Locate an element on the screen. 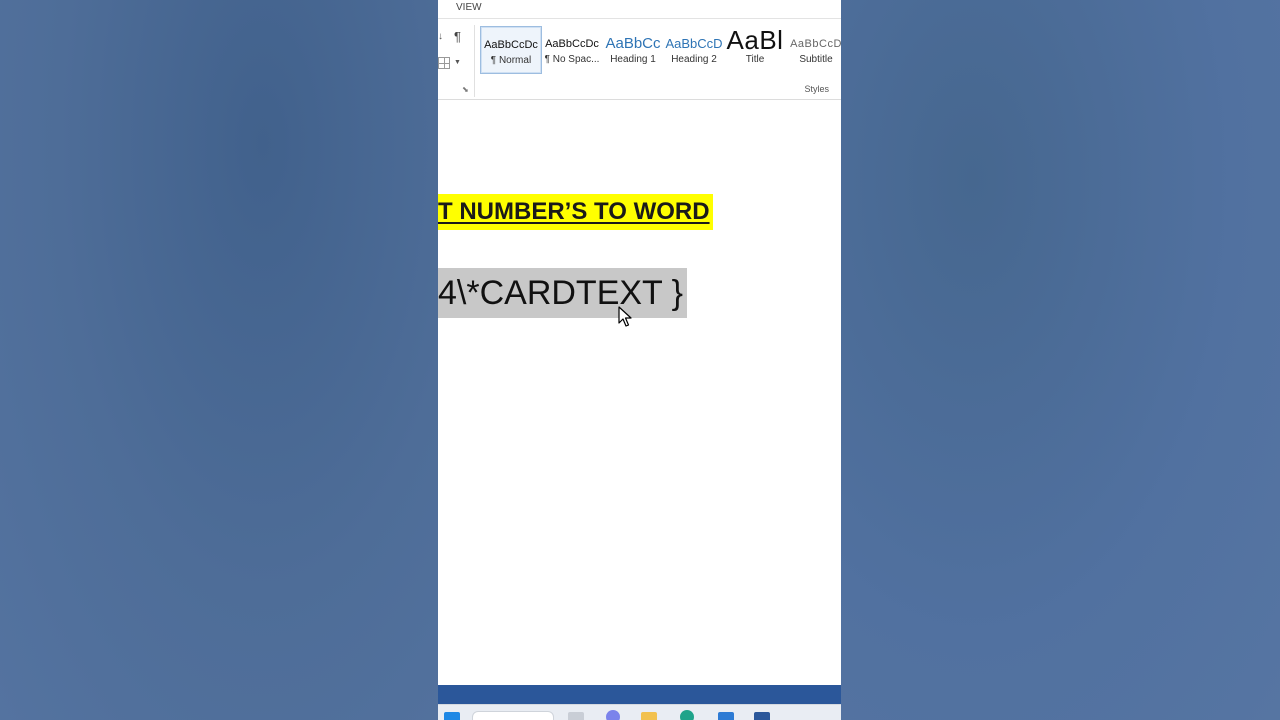 The height and width of the screenshot is (720, 1280). mouse-pointer-icon is located at coordinates (625, 316).